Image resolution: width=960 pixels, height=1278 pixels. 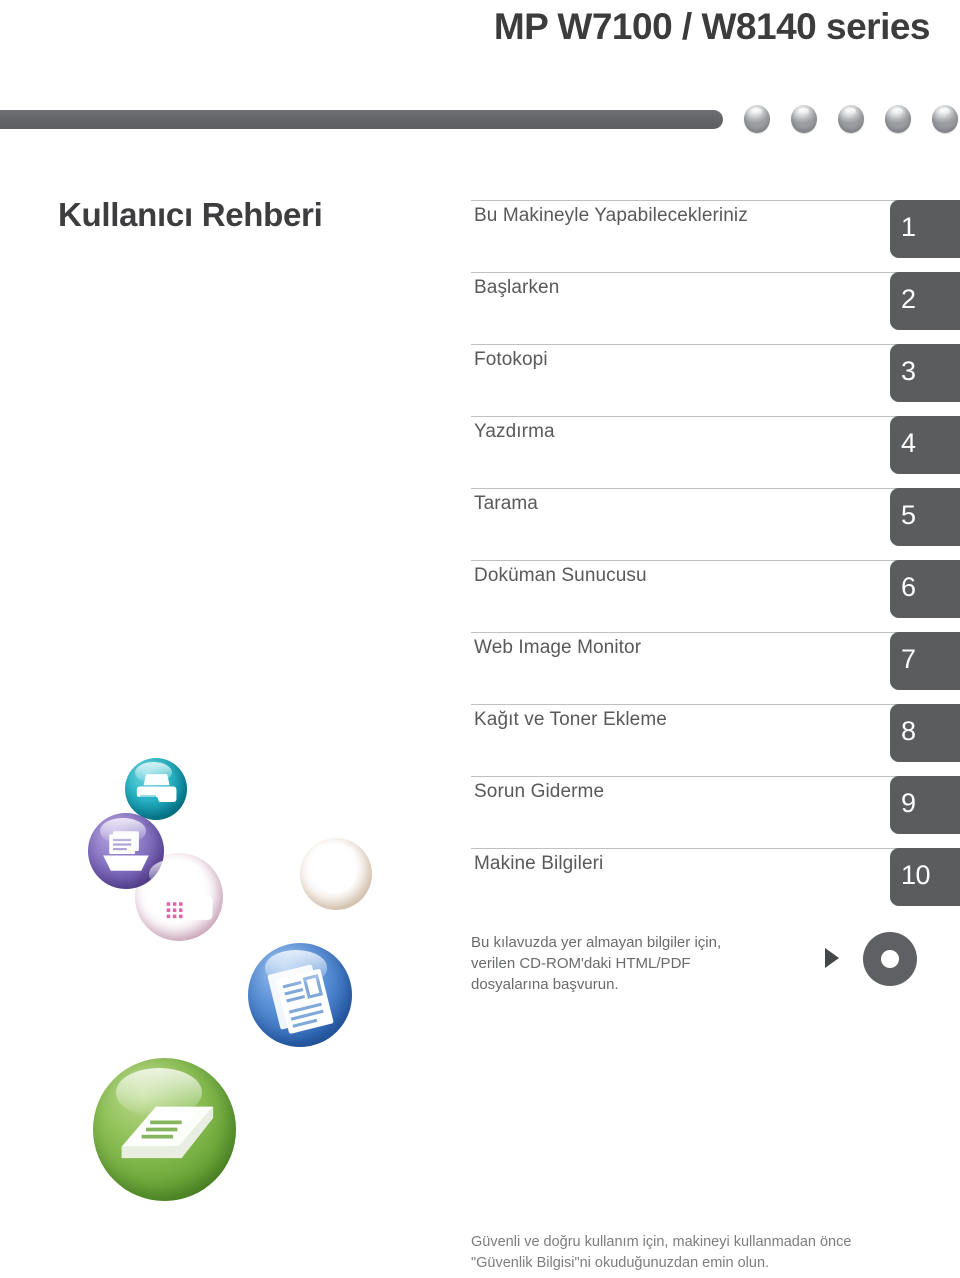 What do you see at coordinates (545, 984) in the screenshot?
I see `cd-note-line-3: dosyalarına başvurun.` at bounding box center [545, 984].